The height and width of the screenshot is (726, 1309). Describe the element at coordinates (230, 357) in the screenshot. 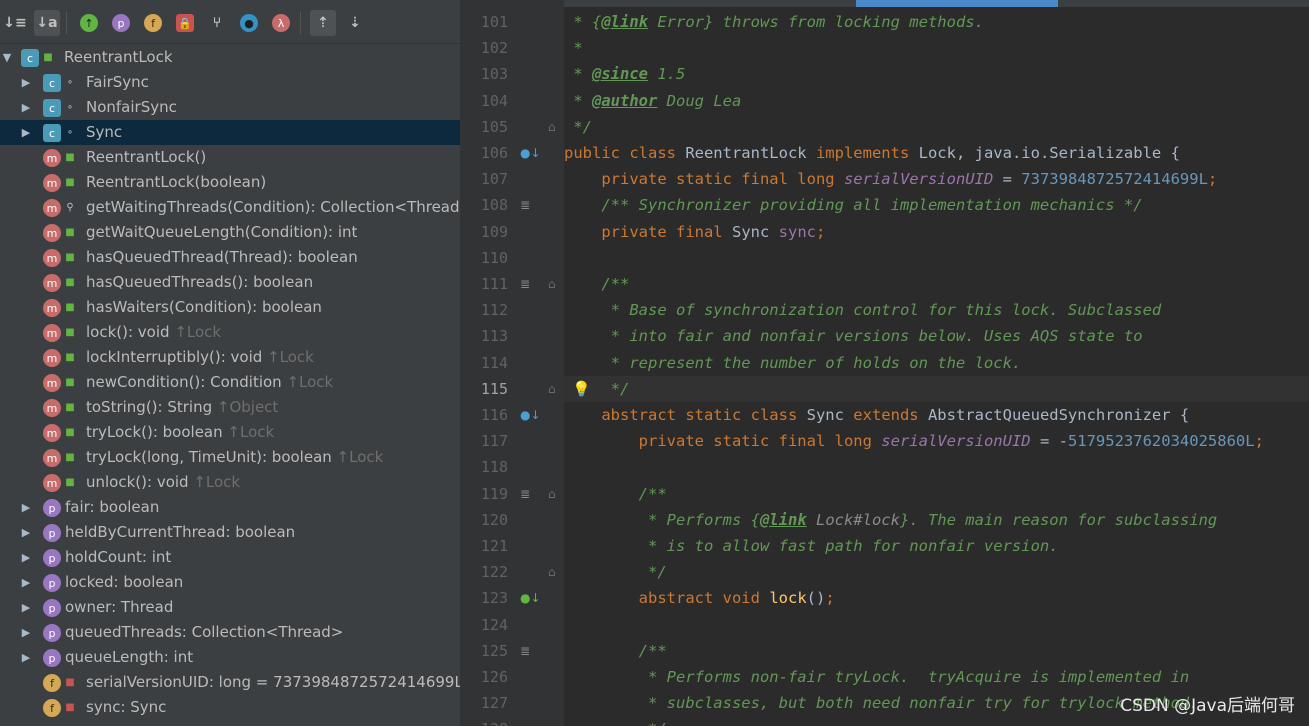

I see `structure-item: m ■ lockInterruptibly(): void ↑Lock` at that location.